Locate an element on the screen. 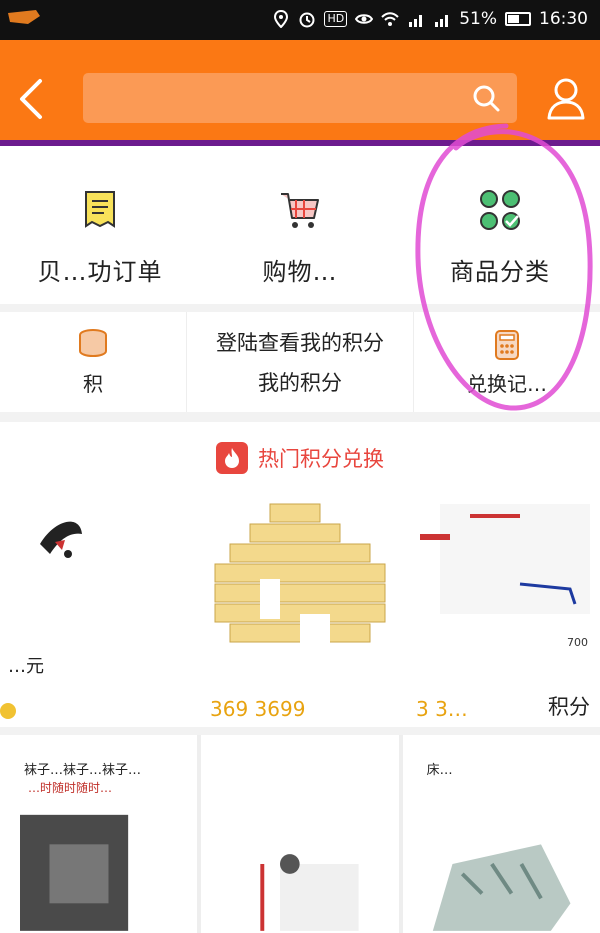 Image resolution: width=600 pixels, height=933 pixels. hot-product-card: 3 3… 积分 700 is located at coordinates (500, 608).